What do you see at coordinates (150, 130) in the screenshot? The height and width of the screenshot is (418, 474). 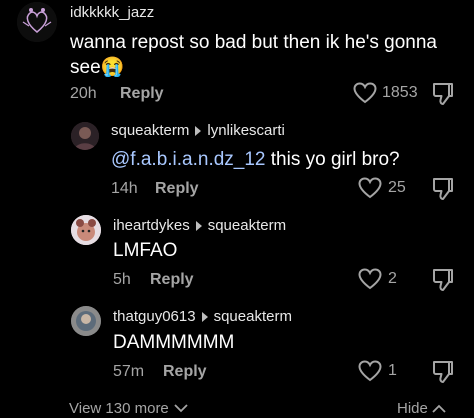 I see `username-text: squeakterm` at bounding box center [150, 130].